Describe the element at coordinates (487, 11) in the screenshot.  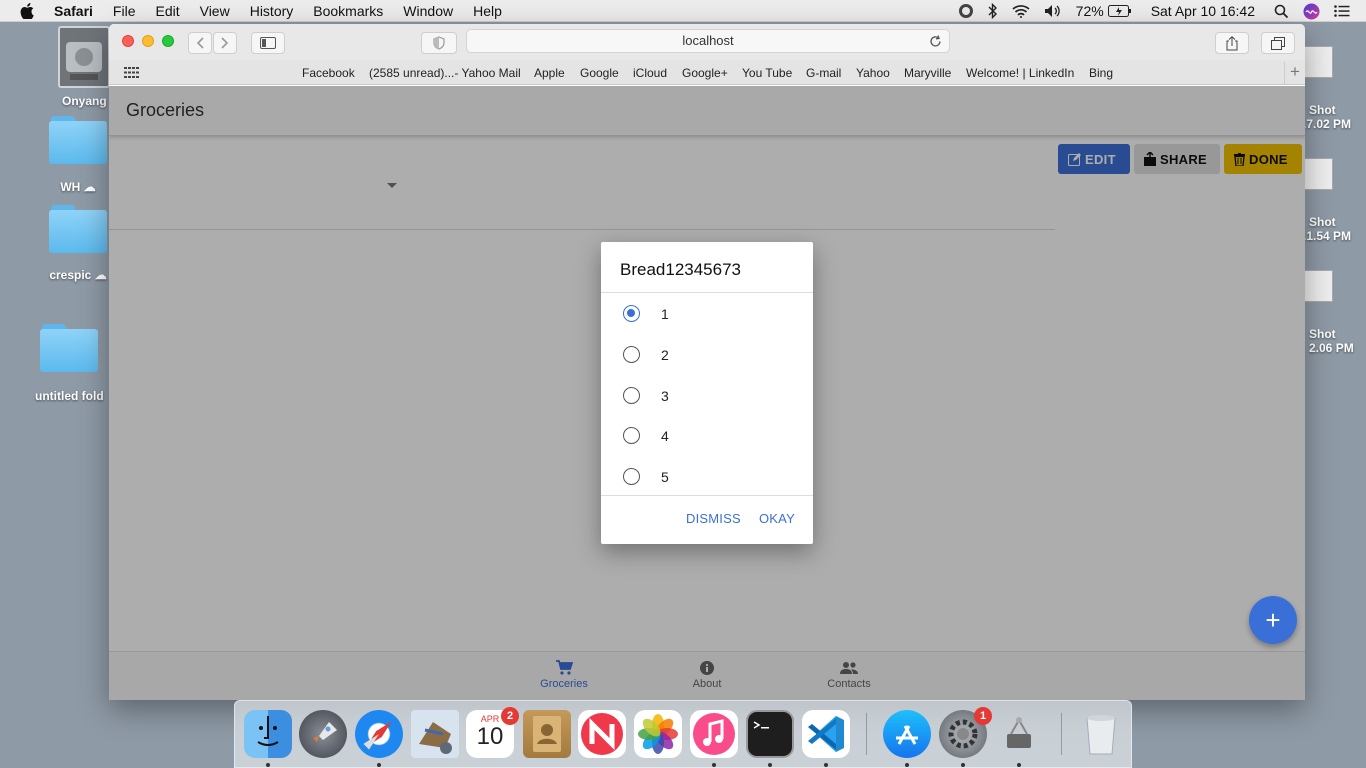
I see `menu-help: Help` at that location.